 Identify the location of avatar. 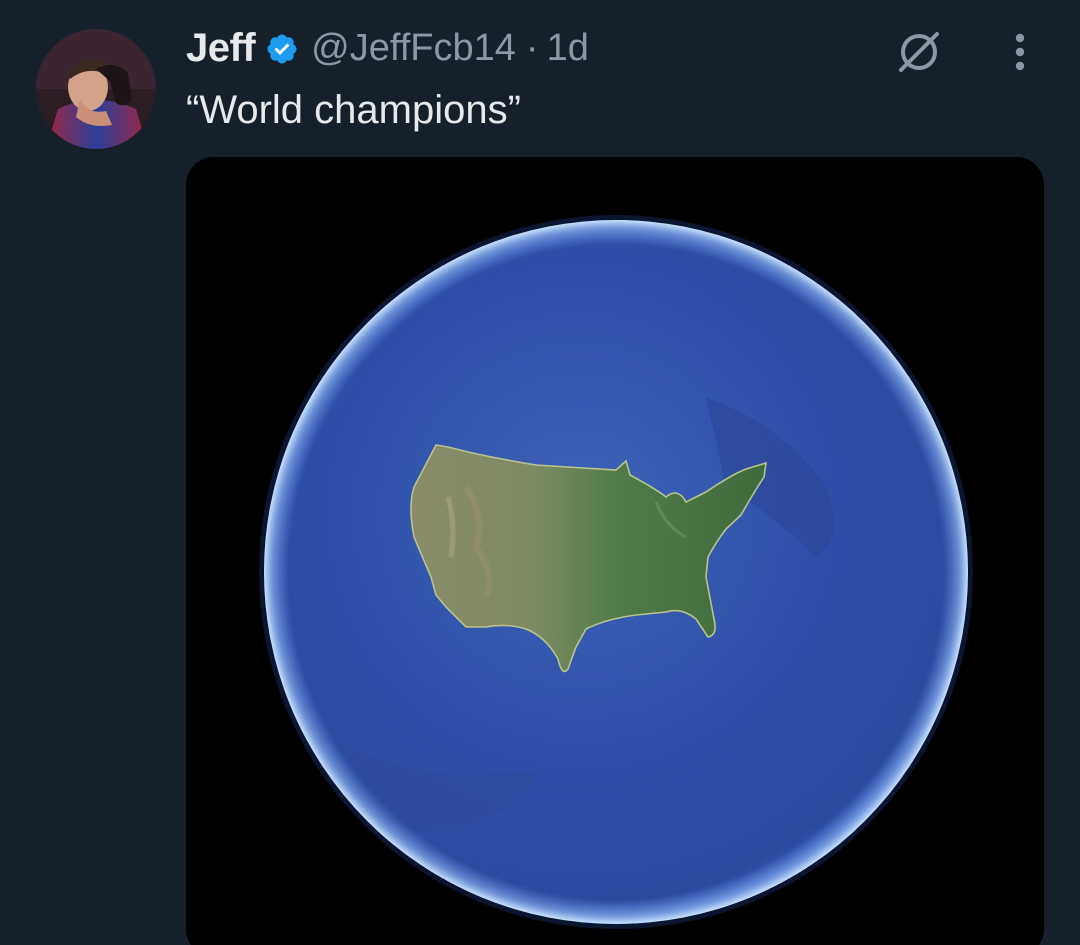
(96, 89).